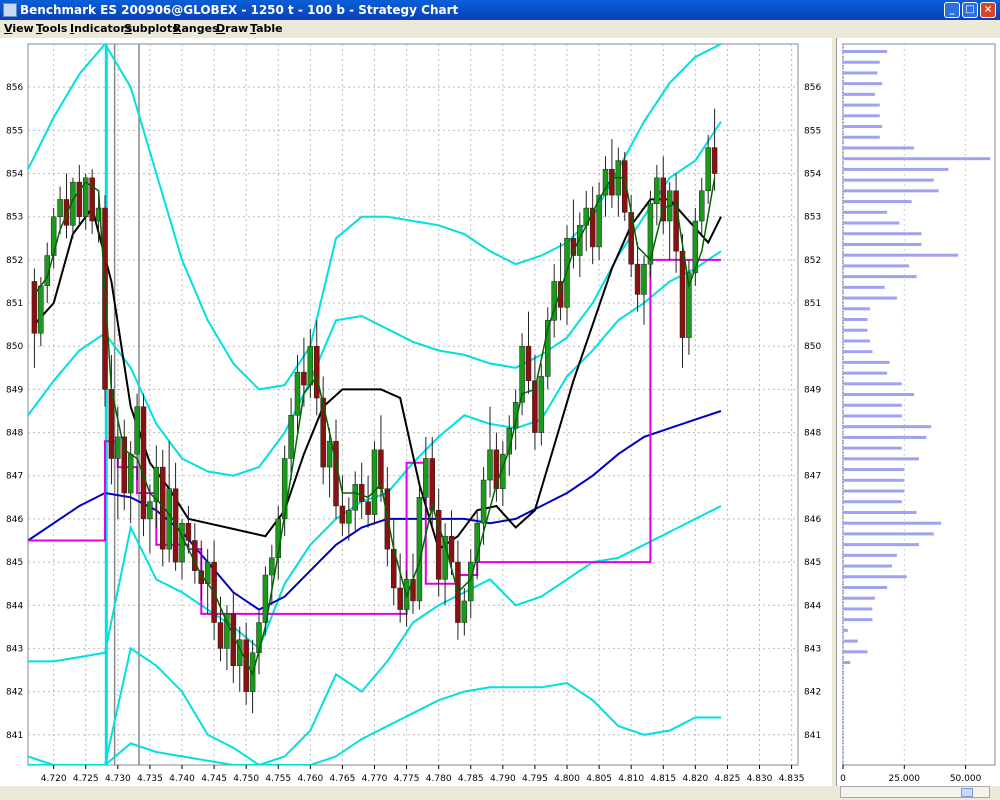 This screenshot has height=800, width=1000. I want to click on menu-draw: Draw, so click(232, 28).